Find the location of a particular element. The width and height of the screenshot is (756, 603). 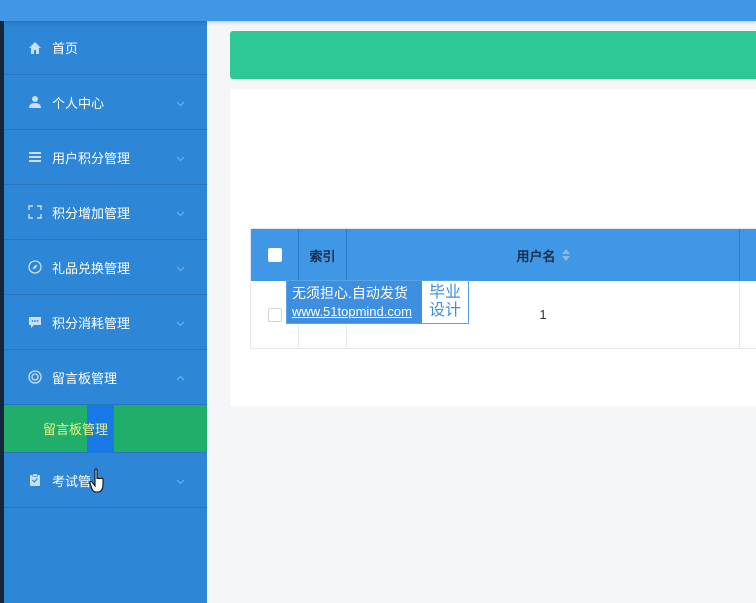

sidebar-item-label: 个人中心 is located at coordinates (78, 103).